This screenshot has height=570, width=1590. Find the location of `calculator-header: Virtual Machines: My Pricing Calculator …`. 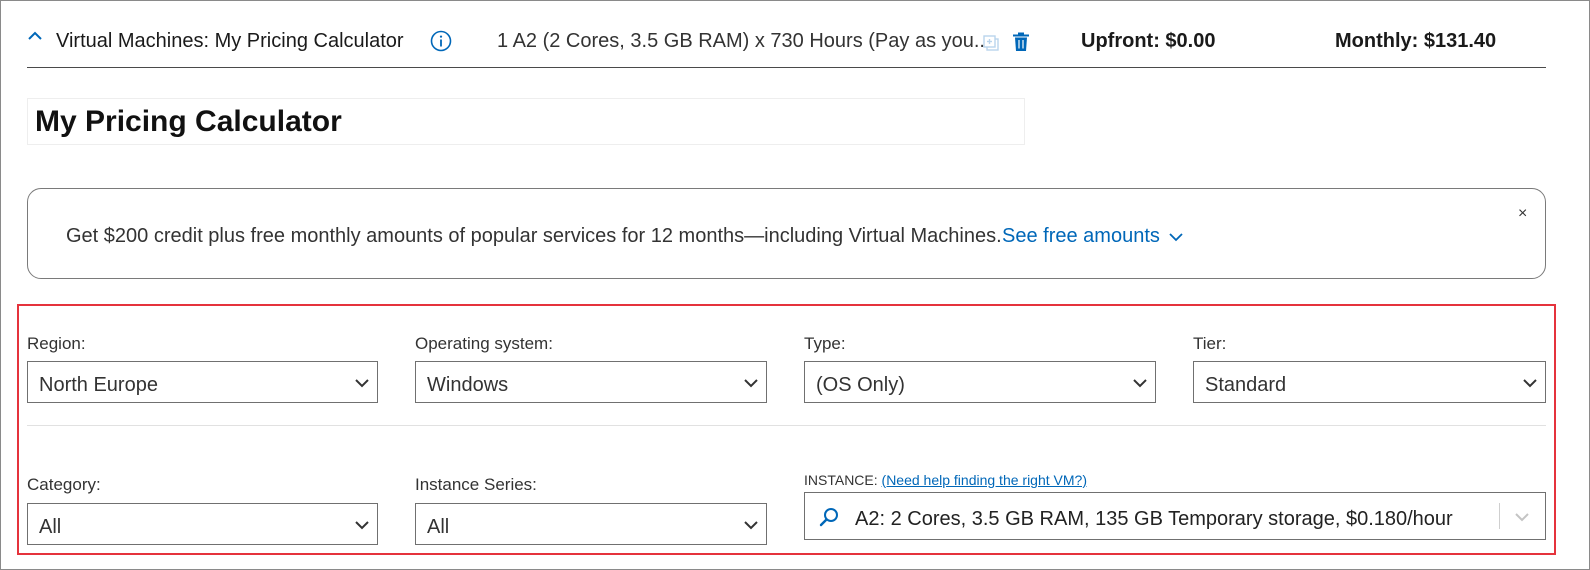

calculator-header: Virtual Machines: My Pricing Calculator … is located at coordinates (786, 34).